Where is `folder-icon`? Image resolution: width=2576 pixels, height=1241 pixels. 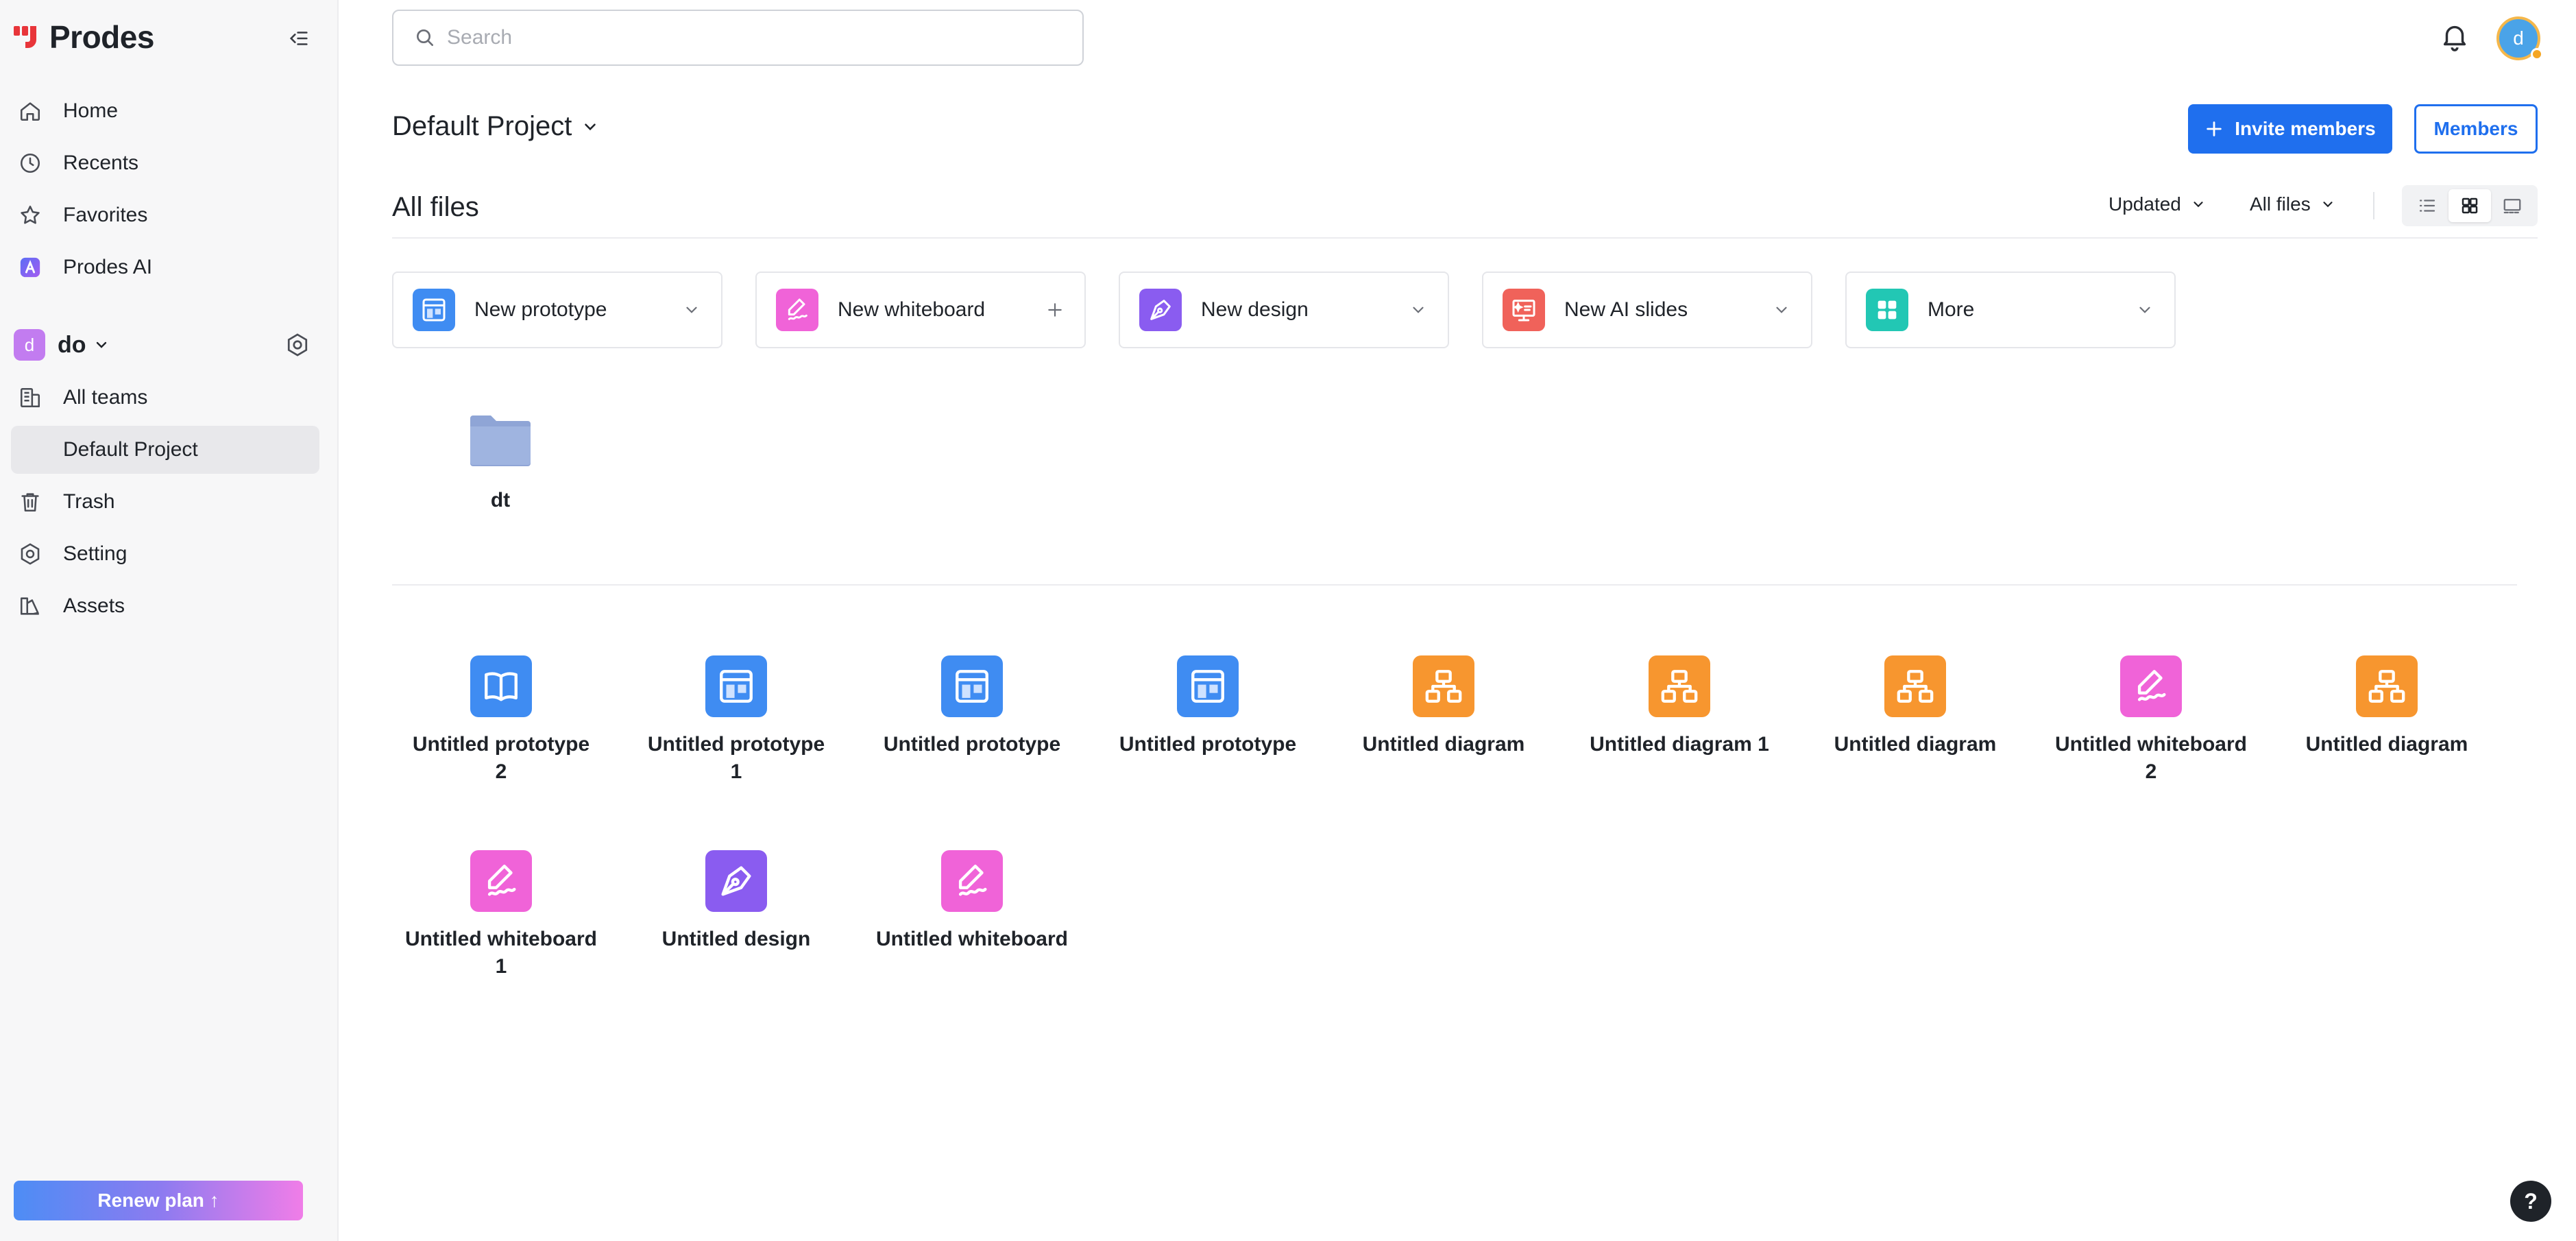 folder-icon is located at coordinates (500, 440).